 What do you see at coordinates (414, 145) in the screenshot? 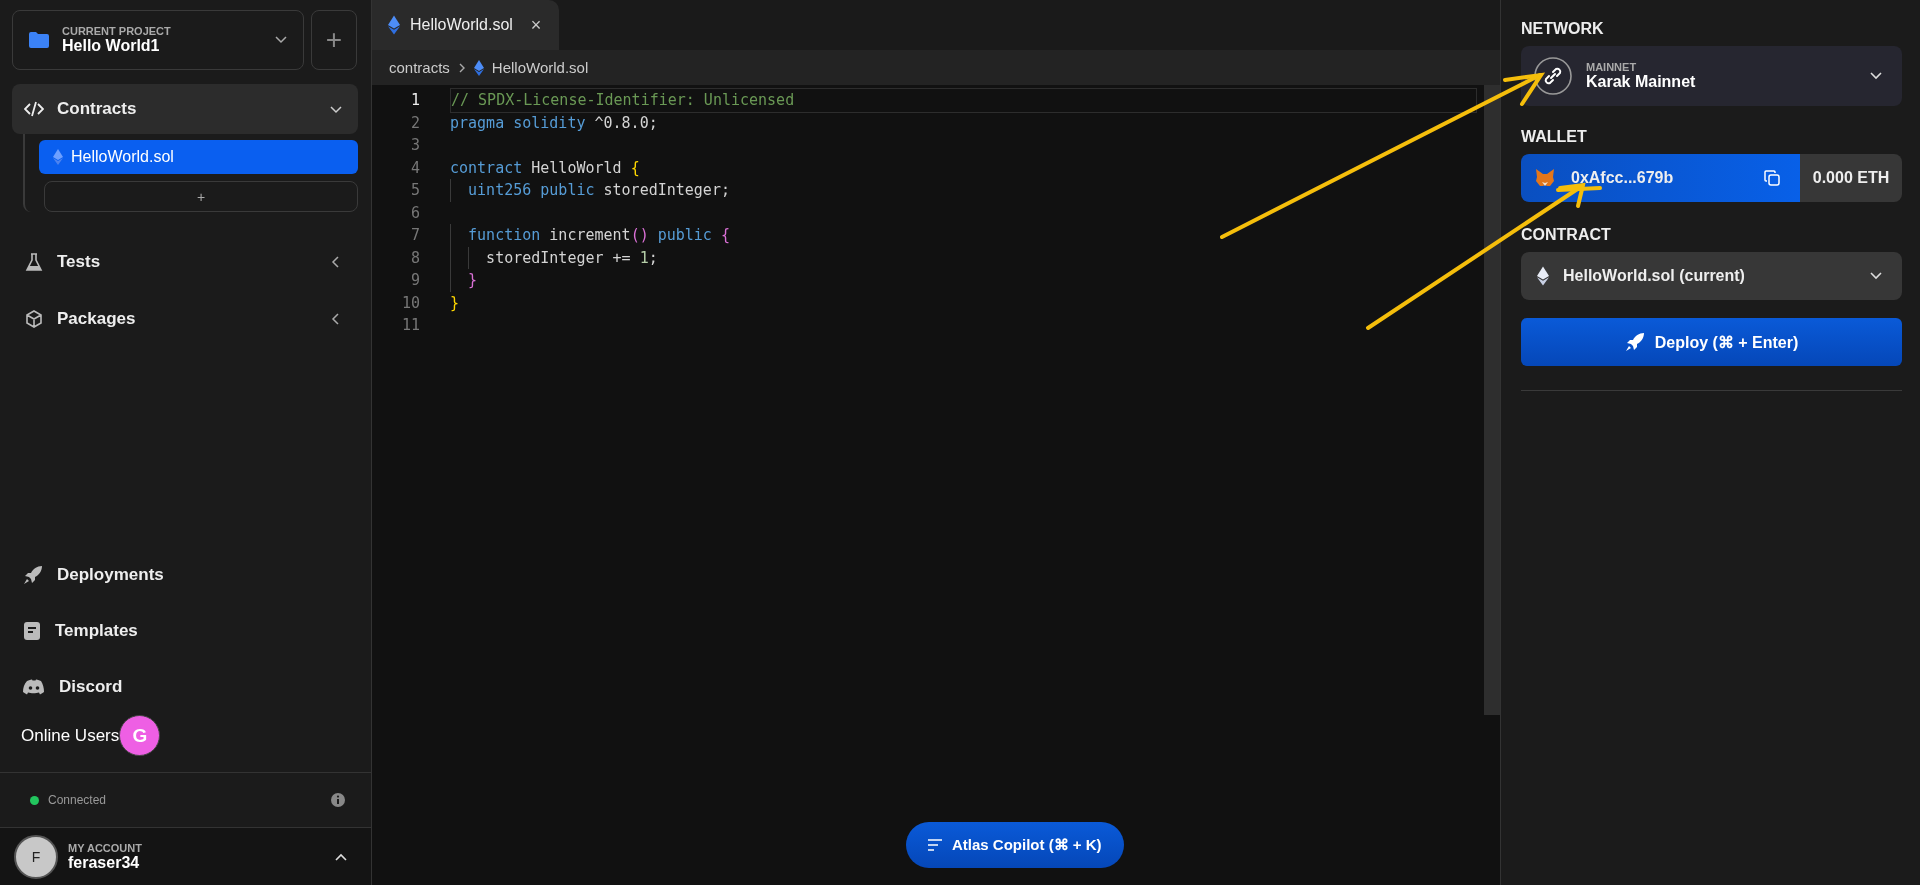
I see `line-number: 3` at bounding box center [414, 145].